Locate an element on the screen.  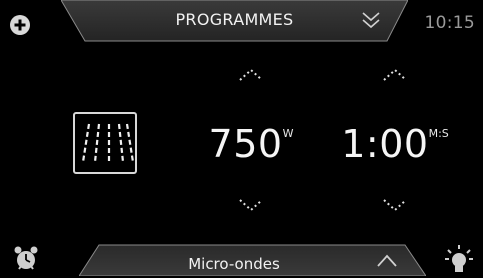
power-down-button is located at coordinates (251, 207).